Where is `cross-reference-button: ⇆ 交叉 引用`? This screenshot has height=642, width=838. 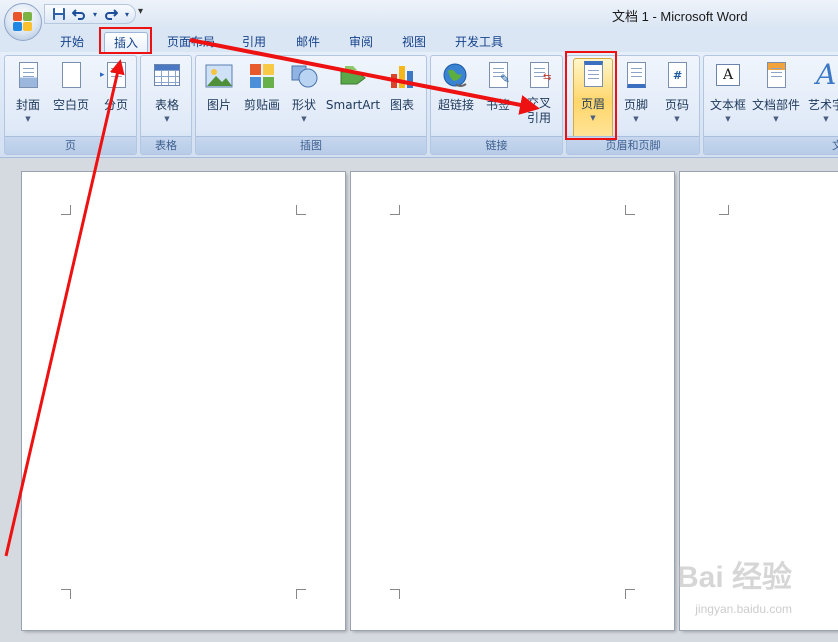
cross-reference-button: ⇆ 交叉 引用 is located at coordinates (539, 96).